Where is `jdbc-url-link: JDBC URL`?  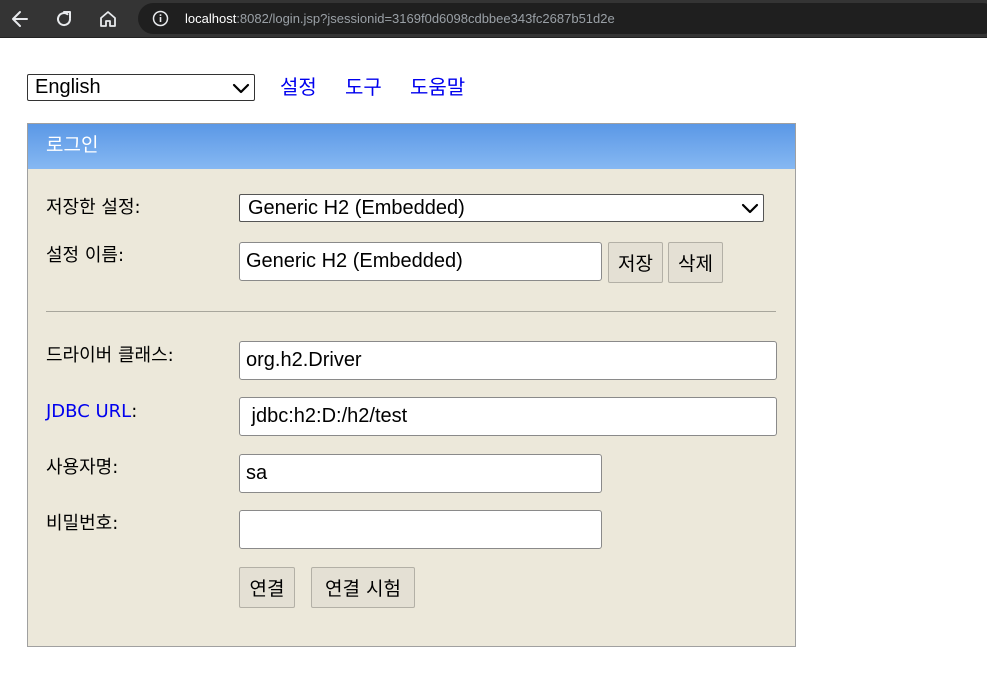
jdbc-url-link: JDBC URL is located at coordinates (88, 411).